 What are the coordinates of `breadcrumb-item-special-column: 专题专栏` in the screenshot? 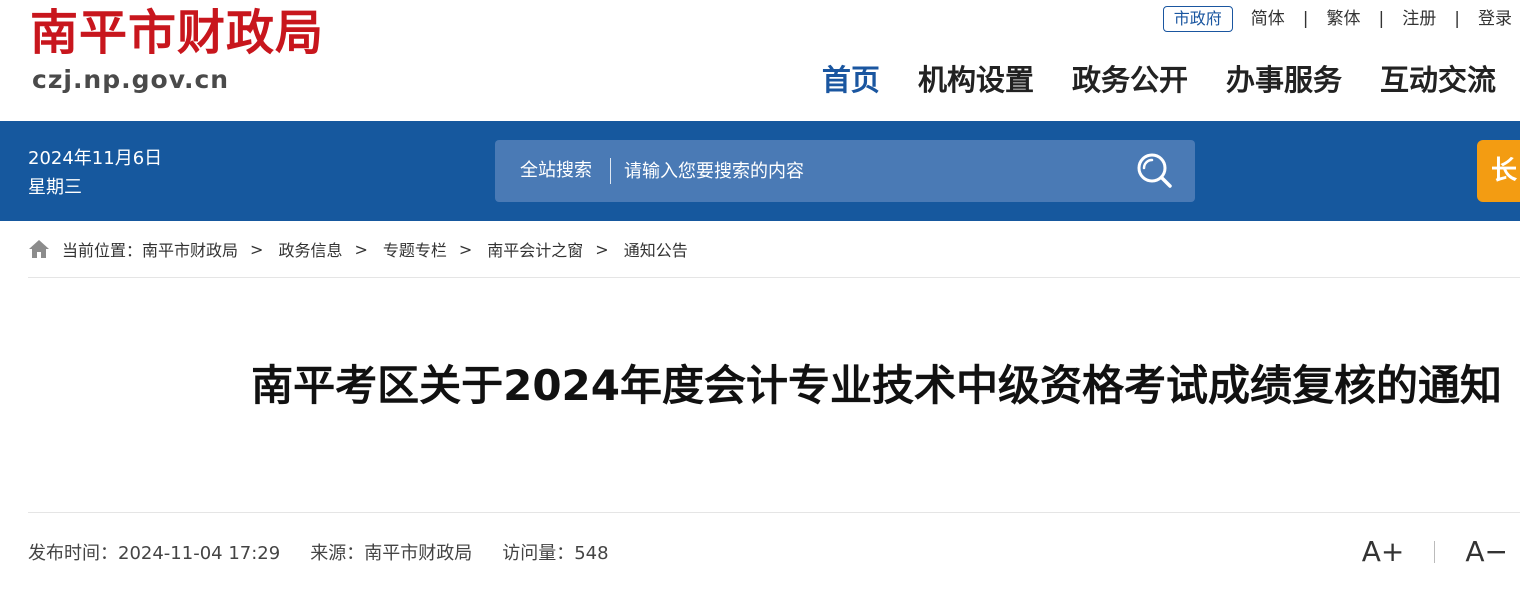 It's located at (415, 249).